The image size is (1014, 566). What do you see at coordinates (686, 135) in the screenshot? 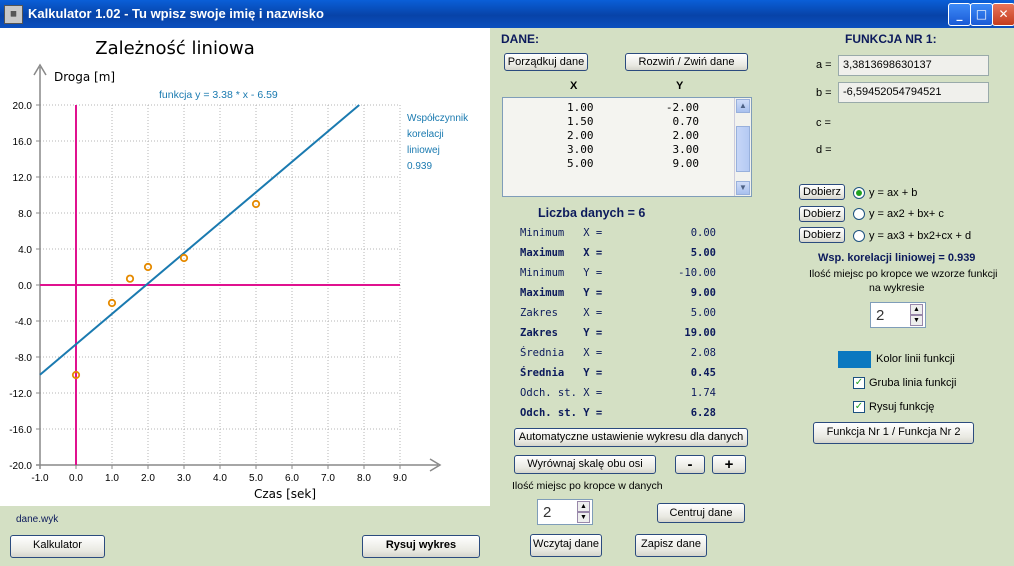
I see `data-row-y: 2.00` at bounding box center [686, 135].